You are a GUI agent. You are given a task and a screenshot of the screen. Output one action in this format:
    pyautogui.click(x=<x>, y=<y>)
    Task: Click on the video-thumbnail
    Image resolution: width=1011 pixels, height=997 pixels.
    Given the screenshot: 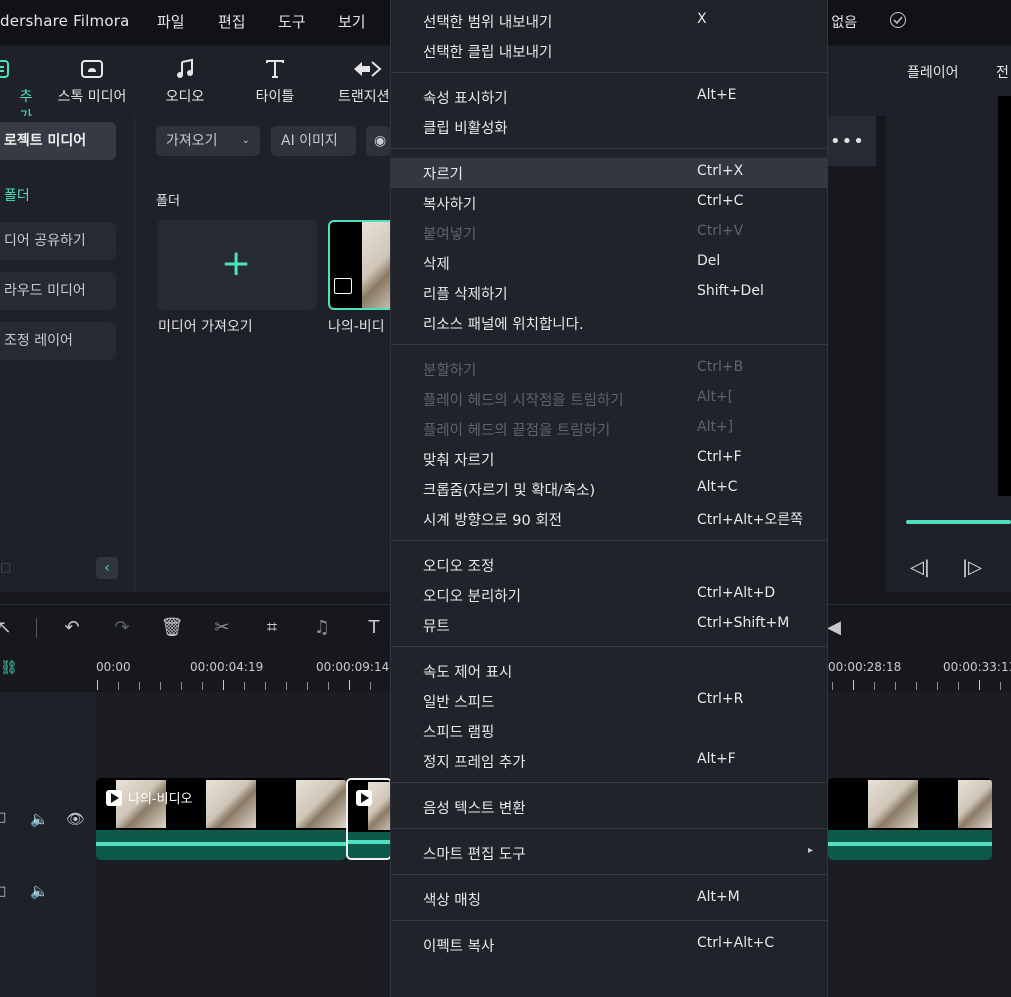 What is the action you would take?
    pyautogui.click(x=363, y=265)
    